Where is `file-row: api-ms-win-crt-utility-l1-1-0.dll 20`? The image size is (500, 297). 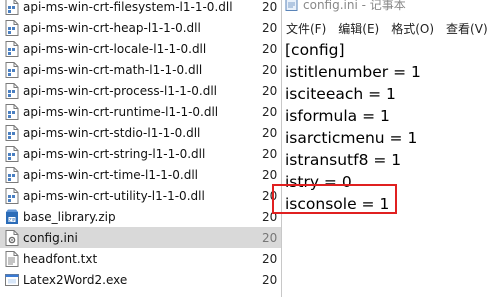
file-row: api-ms-win-crt-utility-l1-1-0.dll 20 is located at coordinates (141, 195).